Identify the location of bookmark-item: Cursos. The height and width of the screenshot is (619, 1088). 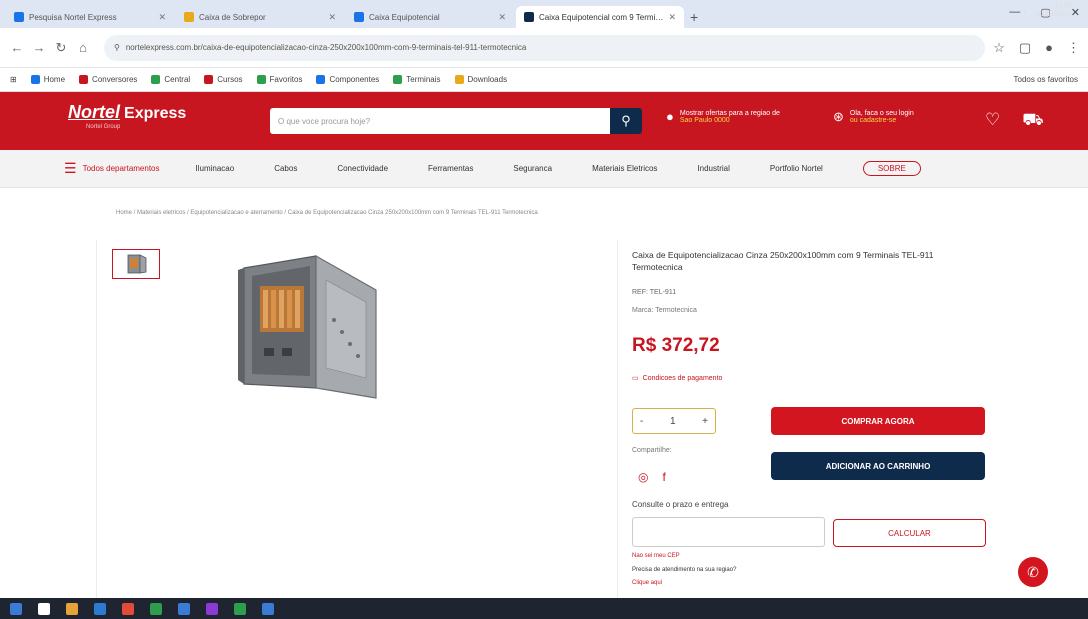
(223, 79).